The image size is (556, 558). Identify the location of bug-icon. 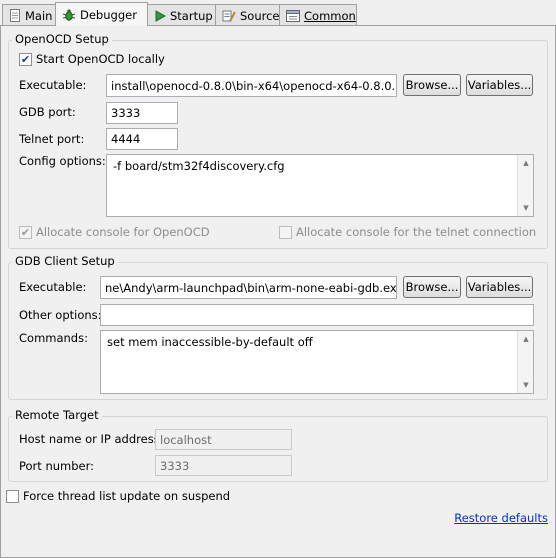
(69, 15).